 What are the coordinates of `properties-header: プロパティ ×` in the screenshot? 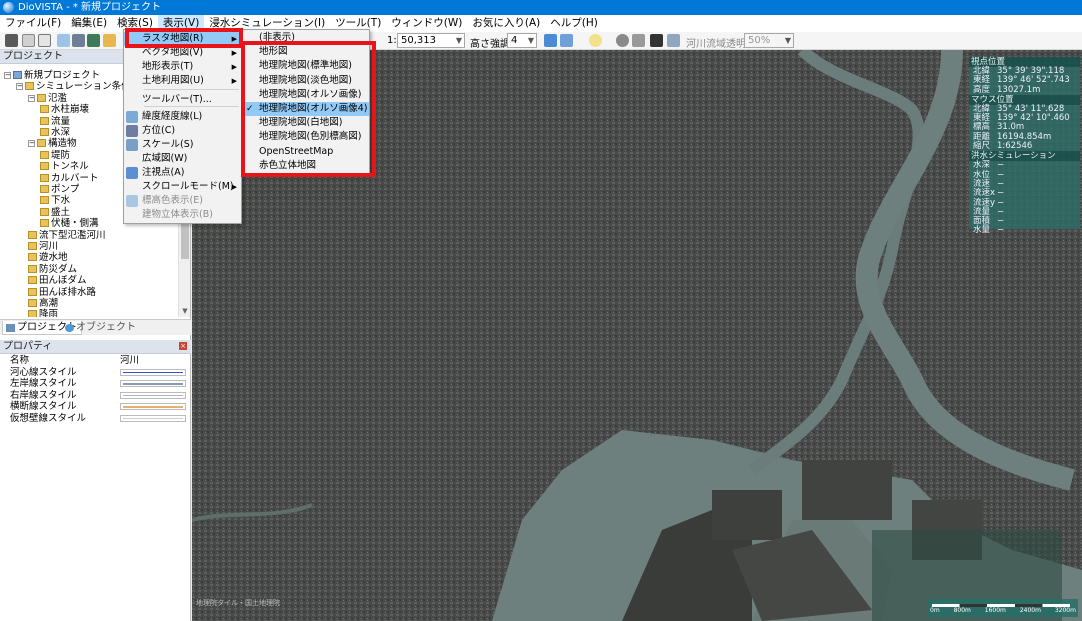 It's located at (95, 347).